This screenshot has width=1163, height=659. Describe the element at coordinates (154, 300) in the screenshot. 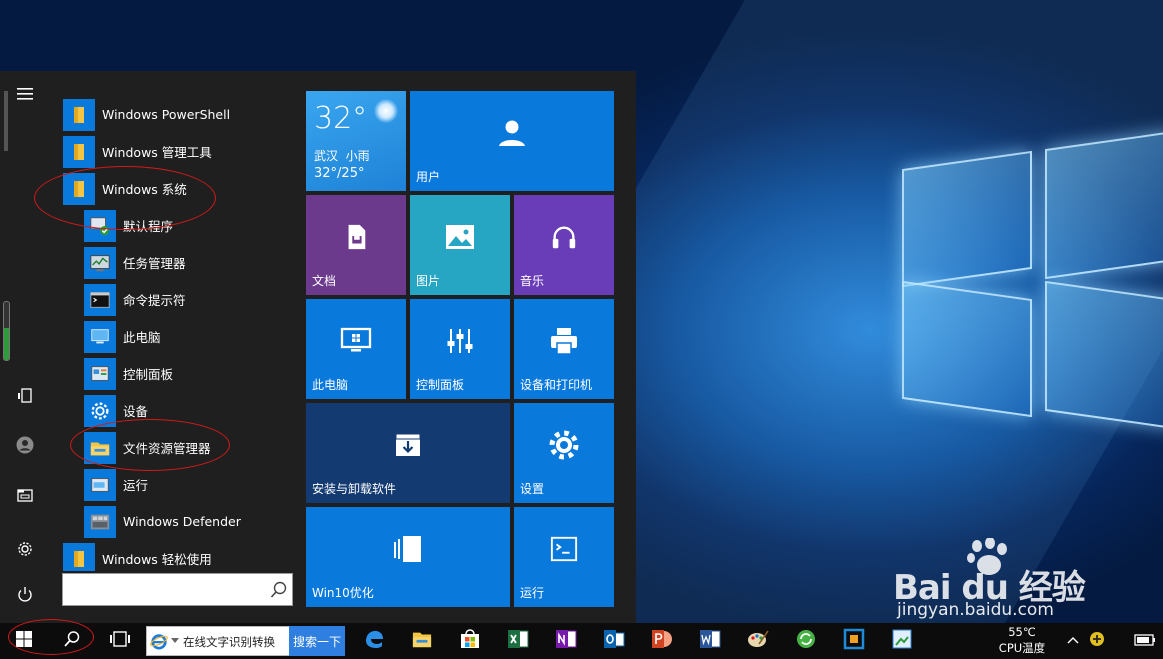

I see `app-label: 命令提示符` at that location.